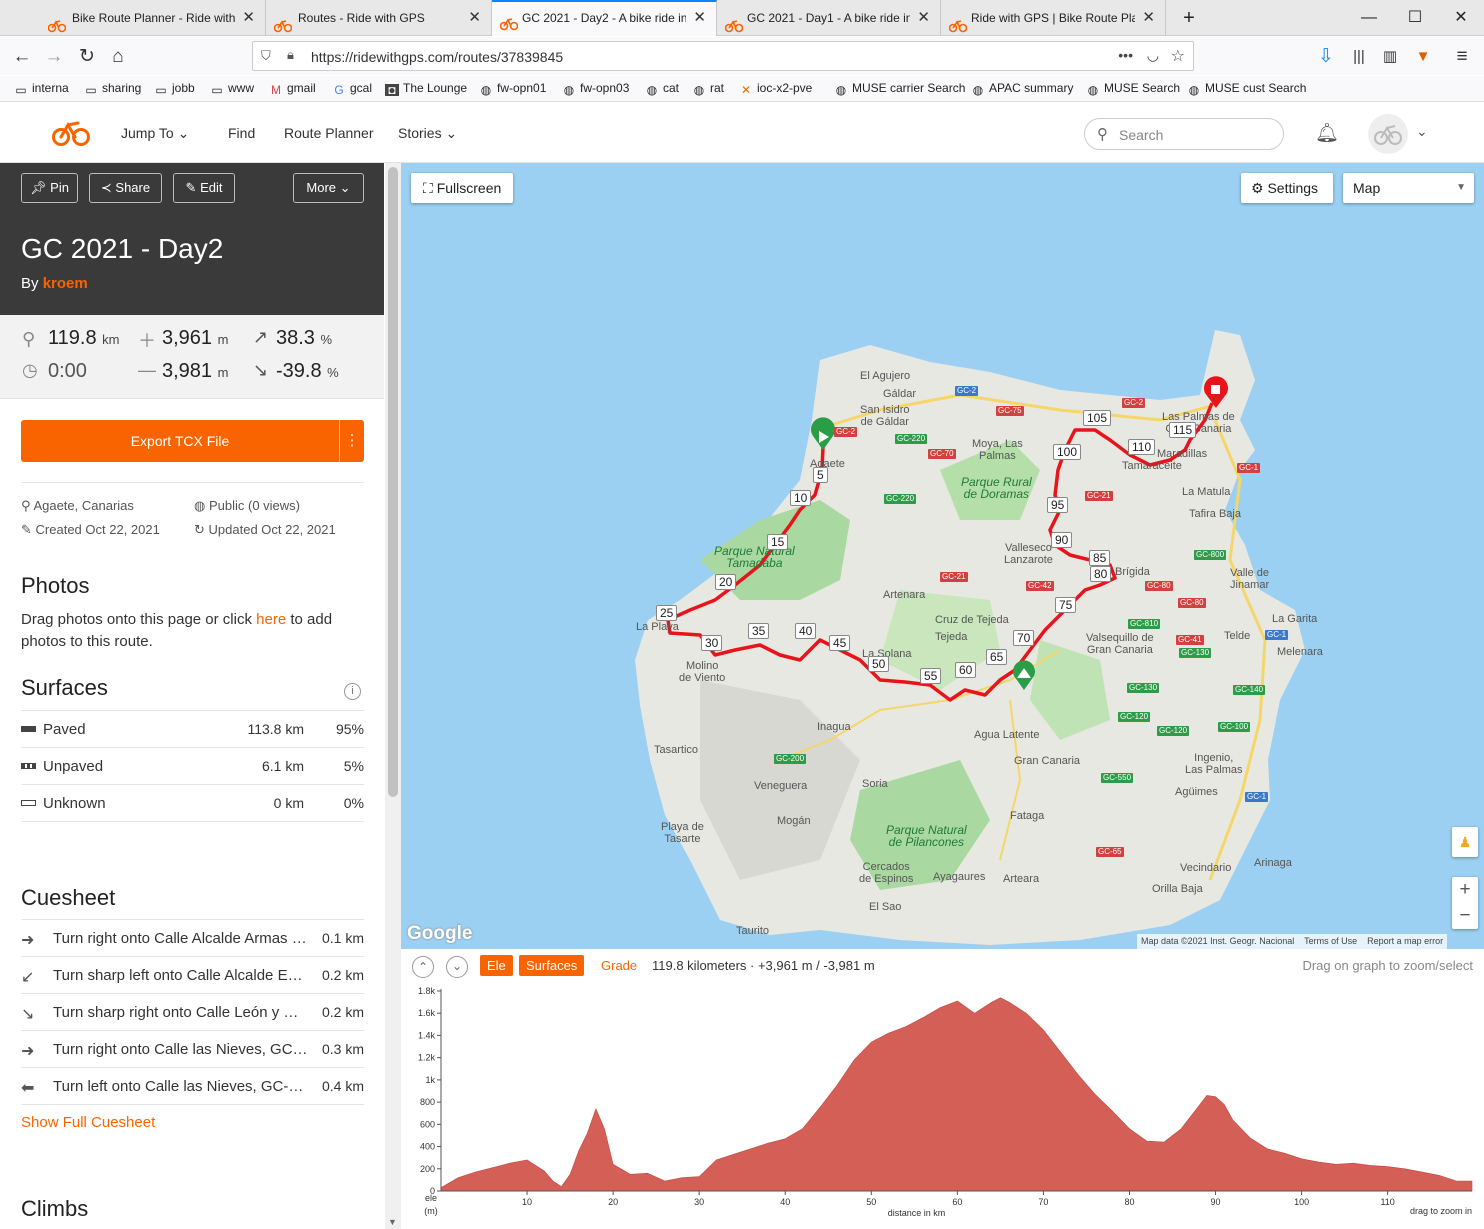  What do you see at coordinates (1369, 18) in the screenshot?
I see `minimize-button: —` at bounding box center [1369, 18].